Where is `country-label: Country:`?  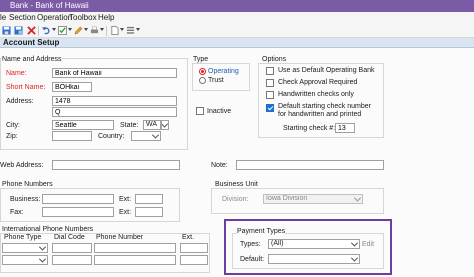 country-label: Country: is located at coordinates (111, 136).